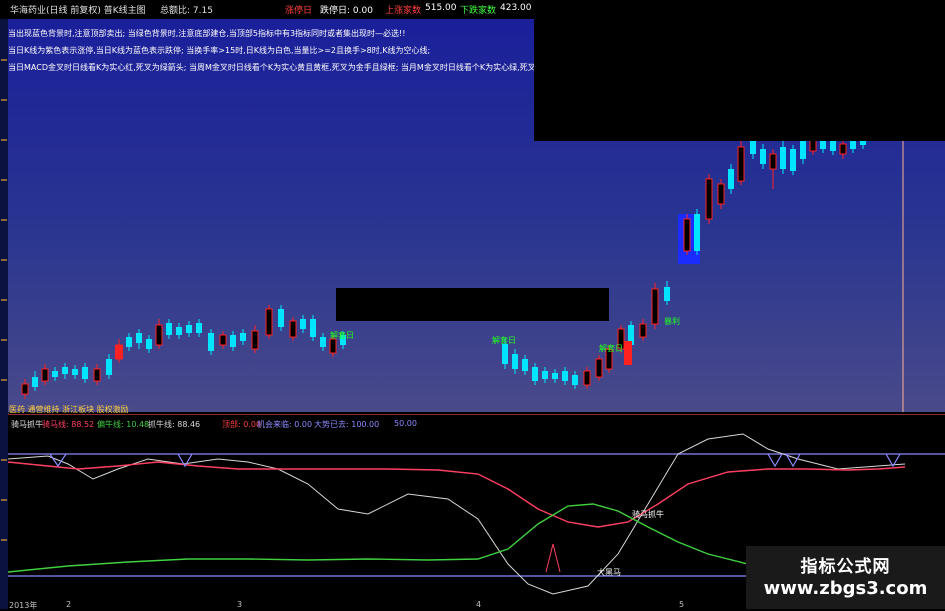 This screenshot has width=945, height=611. I want to click on indicator-line-7: 50.00, so click(405, 423).